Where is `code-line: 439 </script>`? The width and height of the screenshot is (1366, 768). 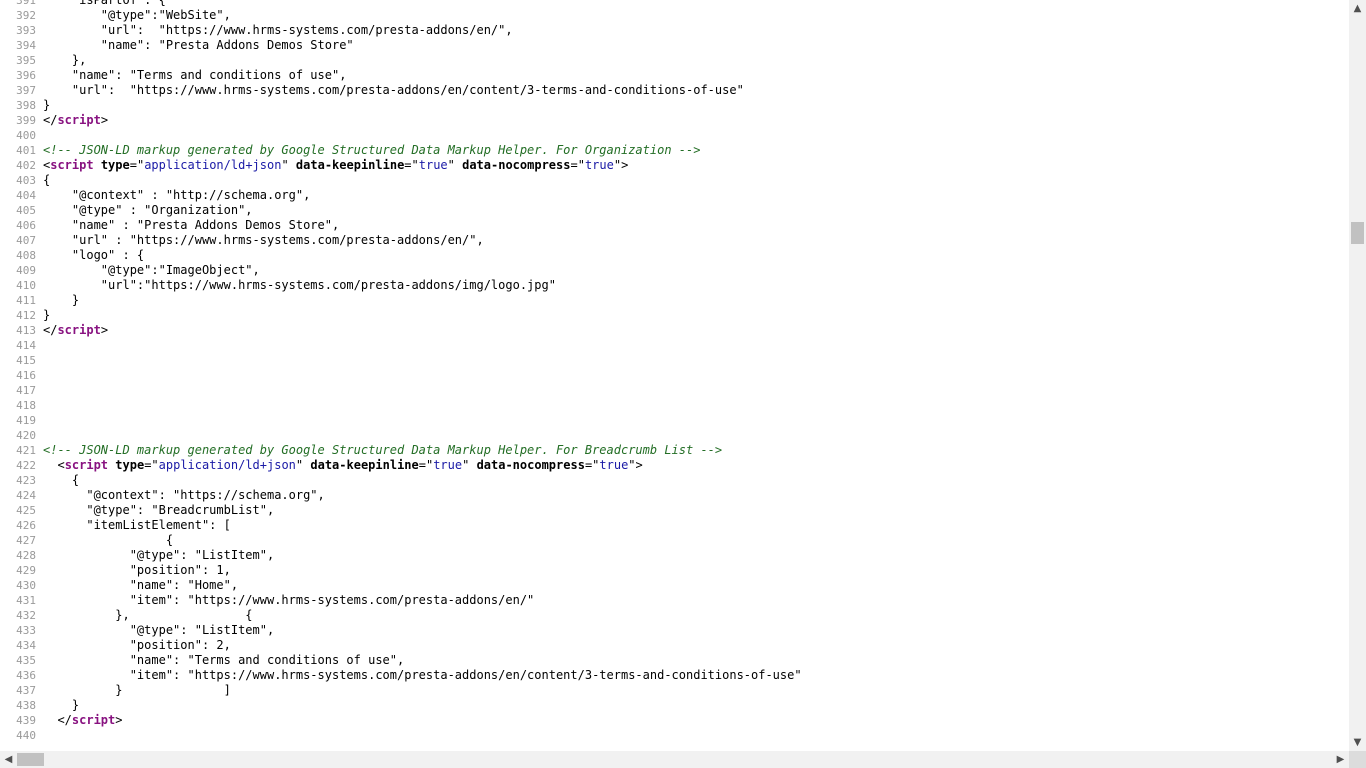 code-line: 439 </script> is located at coordinates (674, 720).